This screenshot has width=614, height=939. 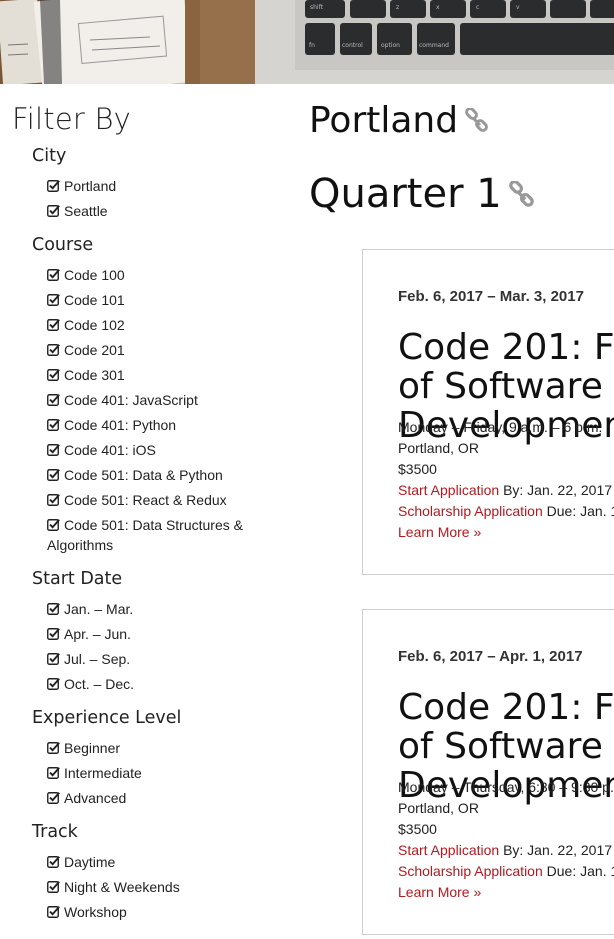 What do you see at coordinates (317, 7) in the screenshot?
I see `svg-text: shift` at bounding box center [317, 7].